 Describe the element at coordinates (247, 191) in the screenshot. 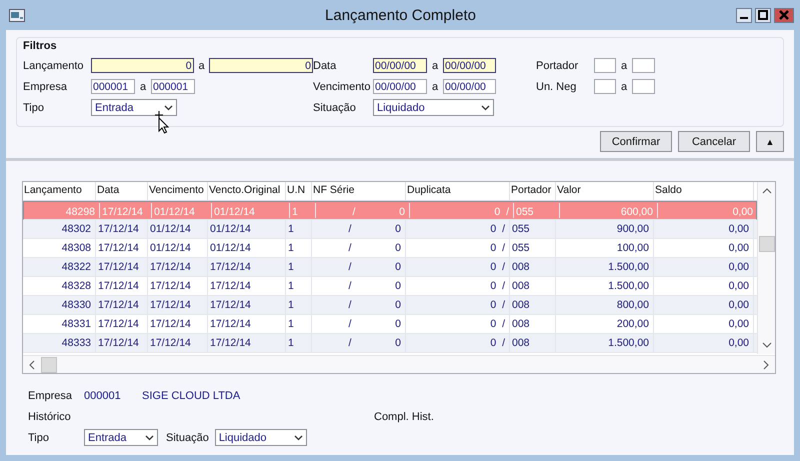

I see `column-header: Vencto.Original` at that location.